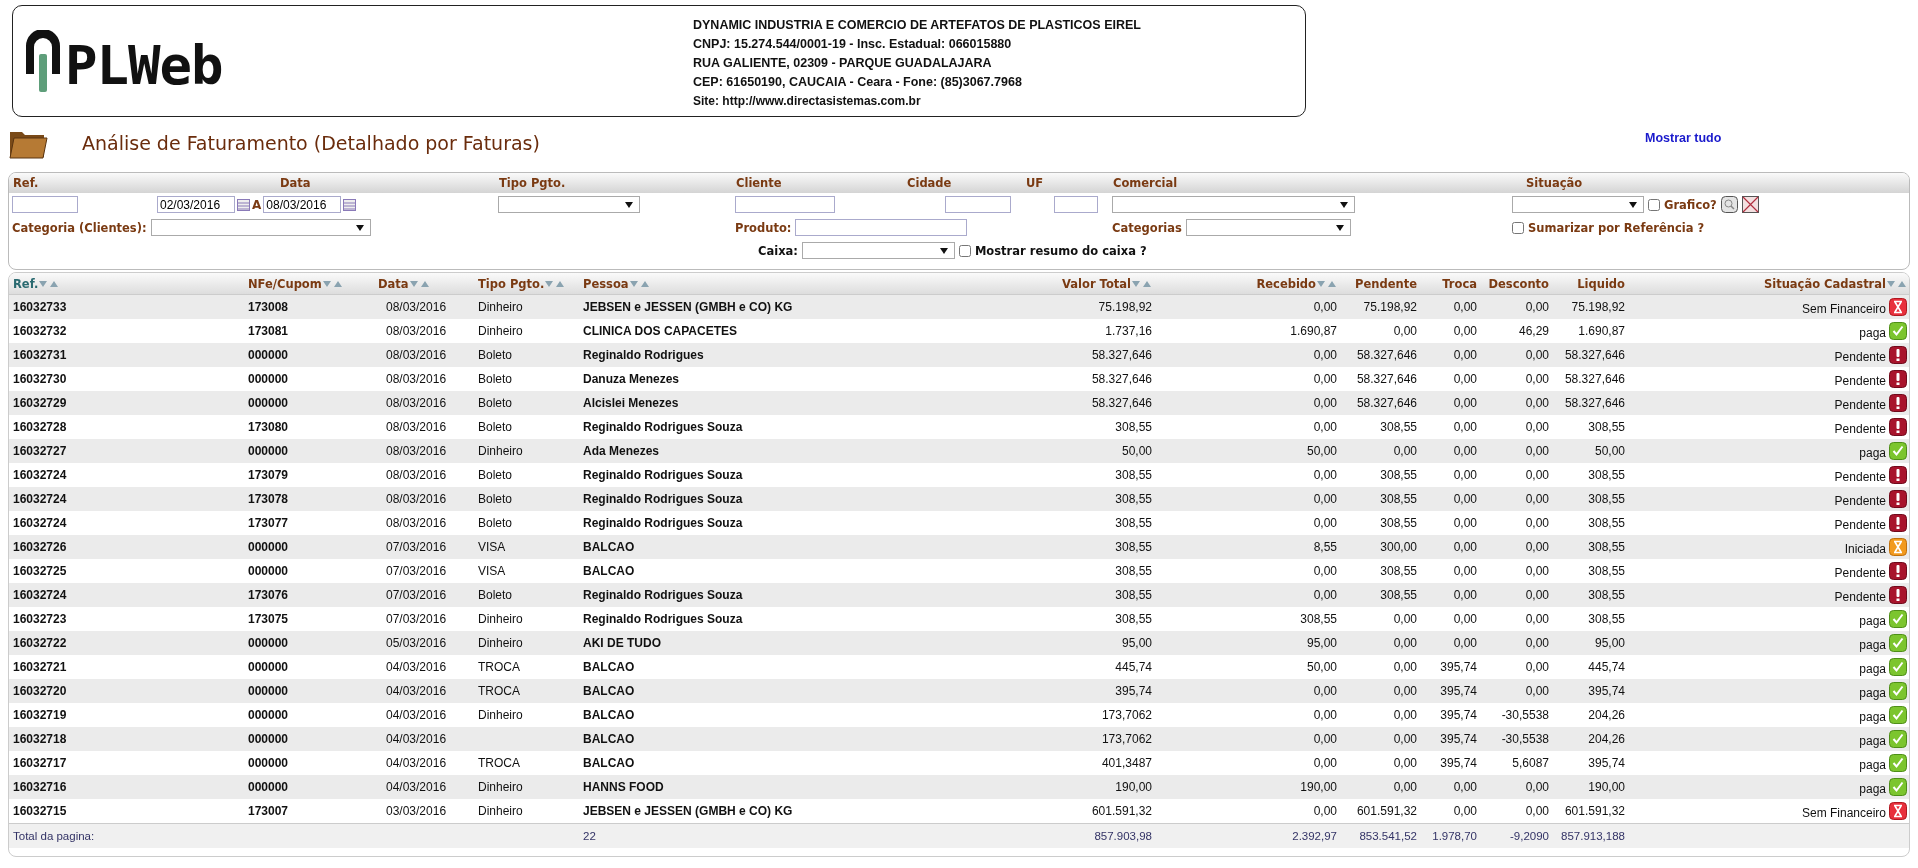 The height and width of the screenshot is (868, 1918). I want to click on ref-cell: 16032724, so click(126, 595).